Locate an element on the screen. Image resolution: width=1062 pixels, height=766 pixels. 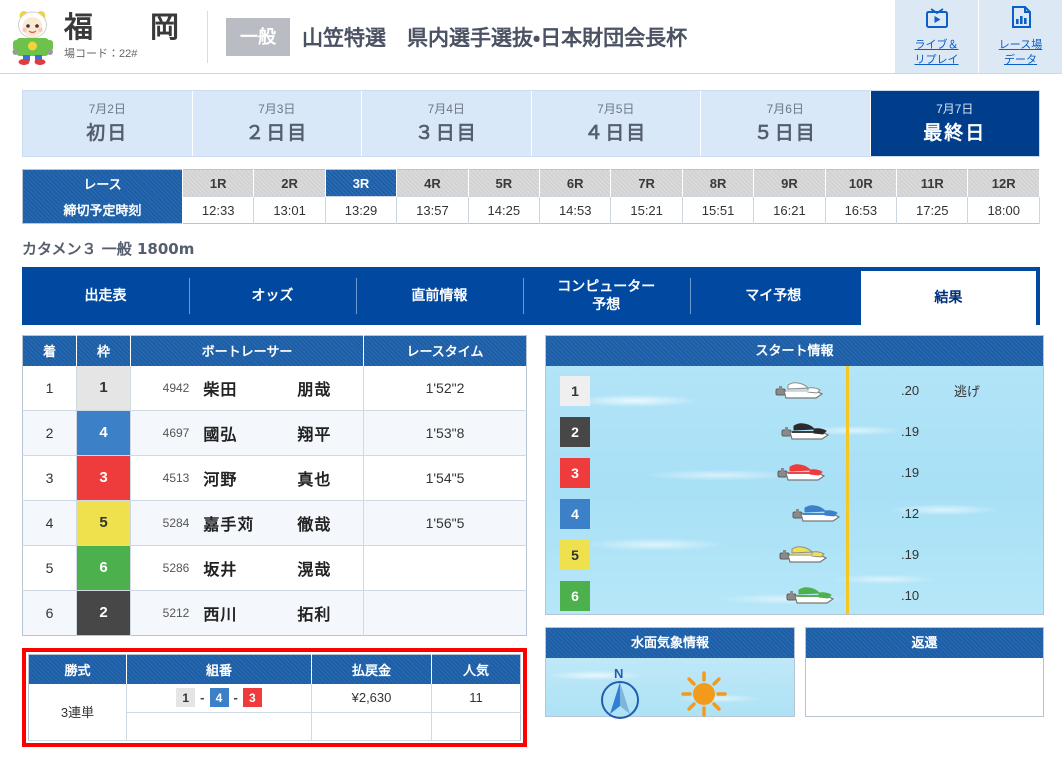
result-racer-cell: 4513 河野 真也 is located at coordinates (247, 478).